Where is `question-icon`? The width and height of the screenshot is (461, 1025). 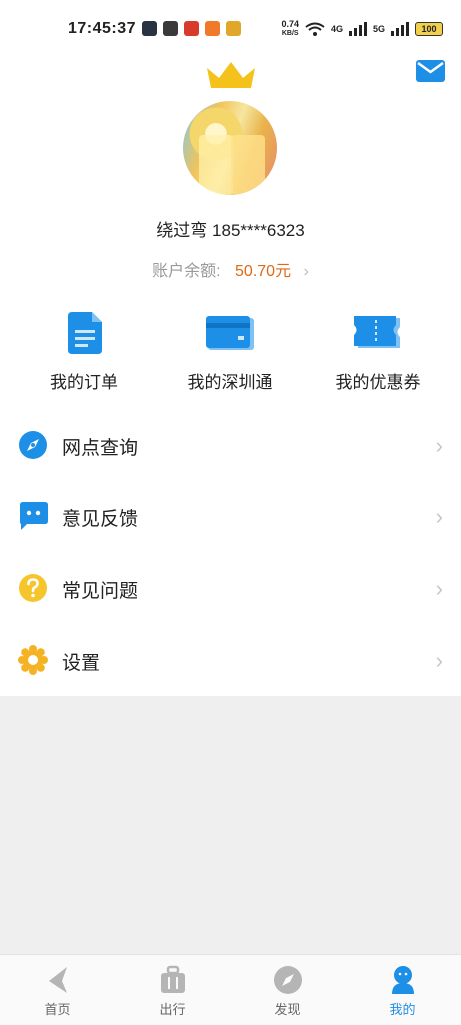
question-icon is located at coordinates (33, 588).